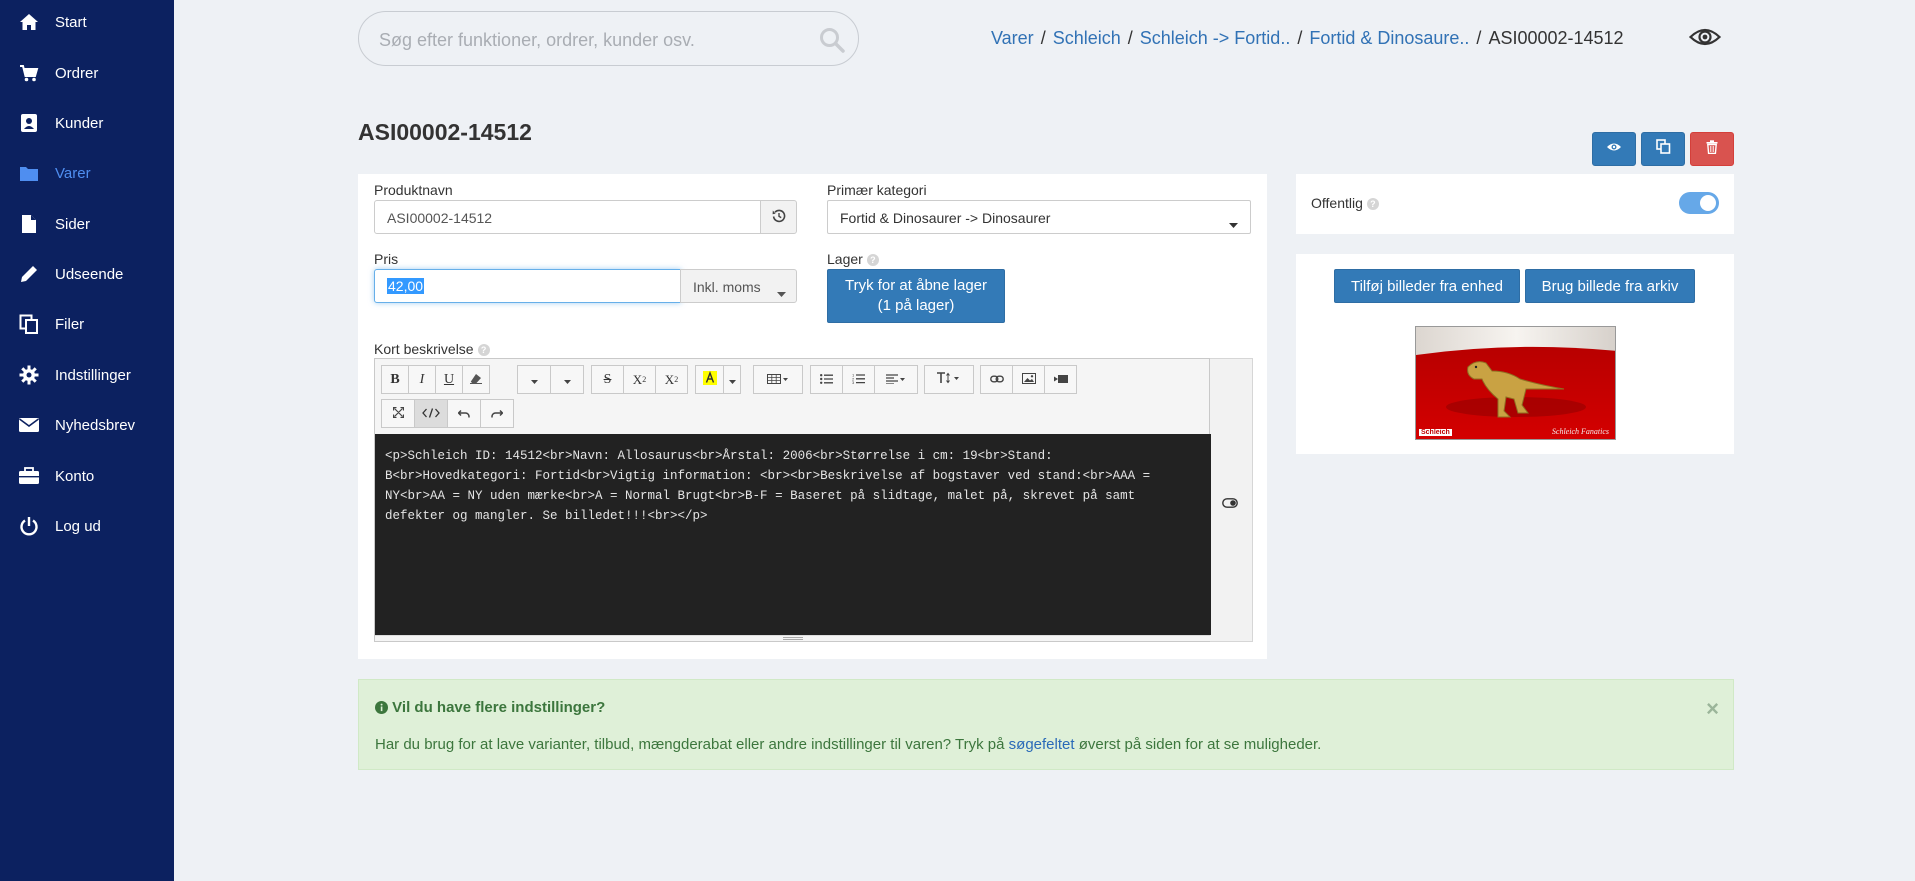  I want to click on redo-button, so click(497, 413).